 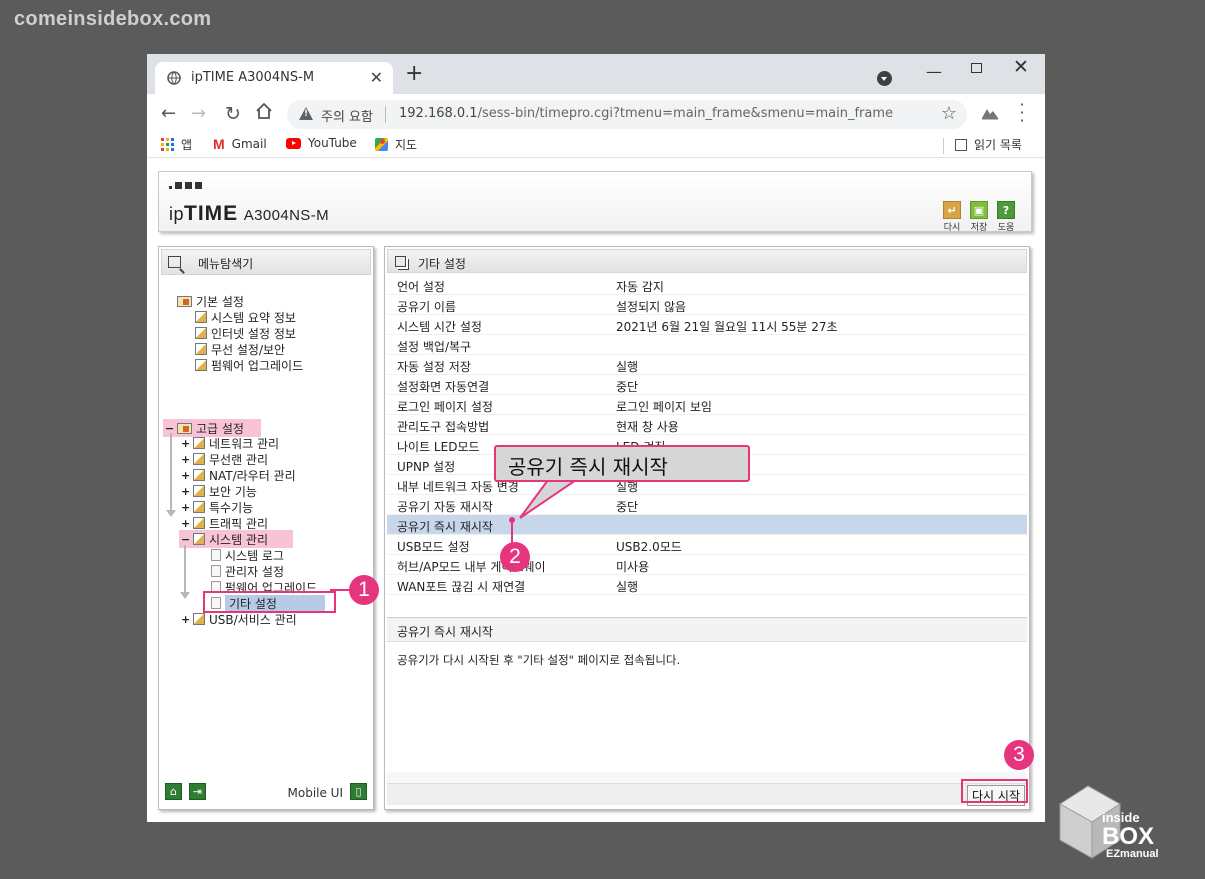 What do you see at coordinates (433, 546) in the screenshot?
I see `setting-key: USB모드 설정` at bounding box center [433, 546].